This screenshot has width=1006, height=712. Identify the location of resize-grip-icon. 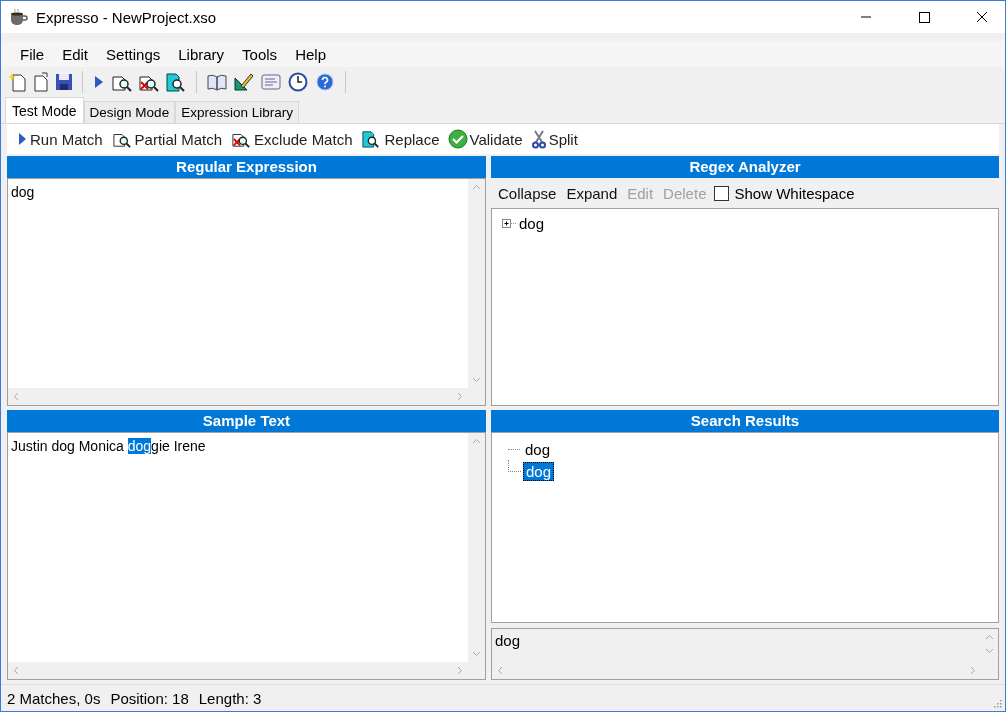
(997, 703).